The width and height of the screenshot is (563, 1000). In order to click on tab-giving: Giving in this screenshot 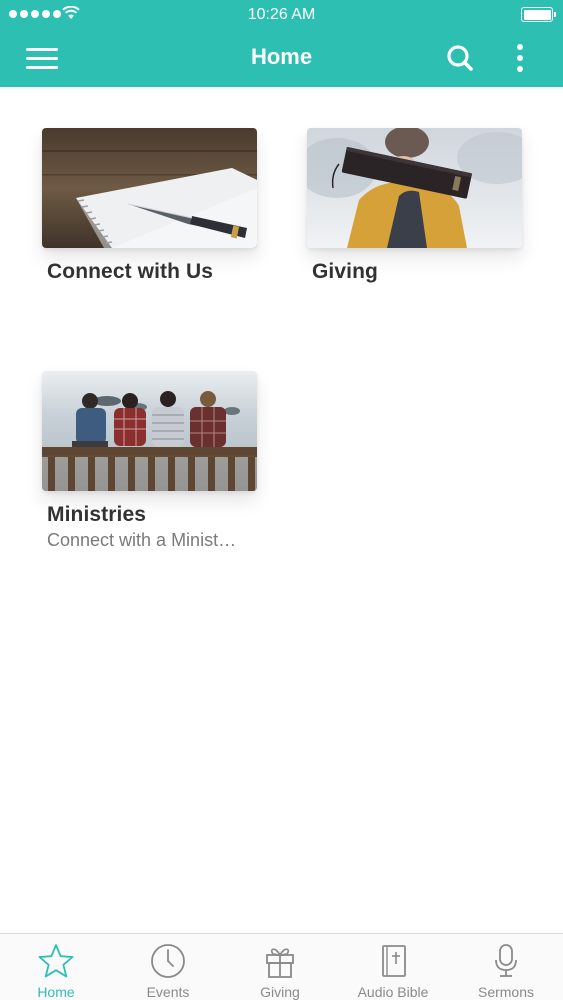, I will do `click(280, 967)`.